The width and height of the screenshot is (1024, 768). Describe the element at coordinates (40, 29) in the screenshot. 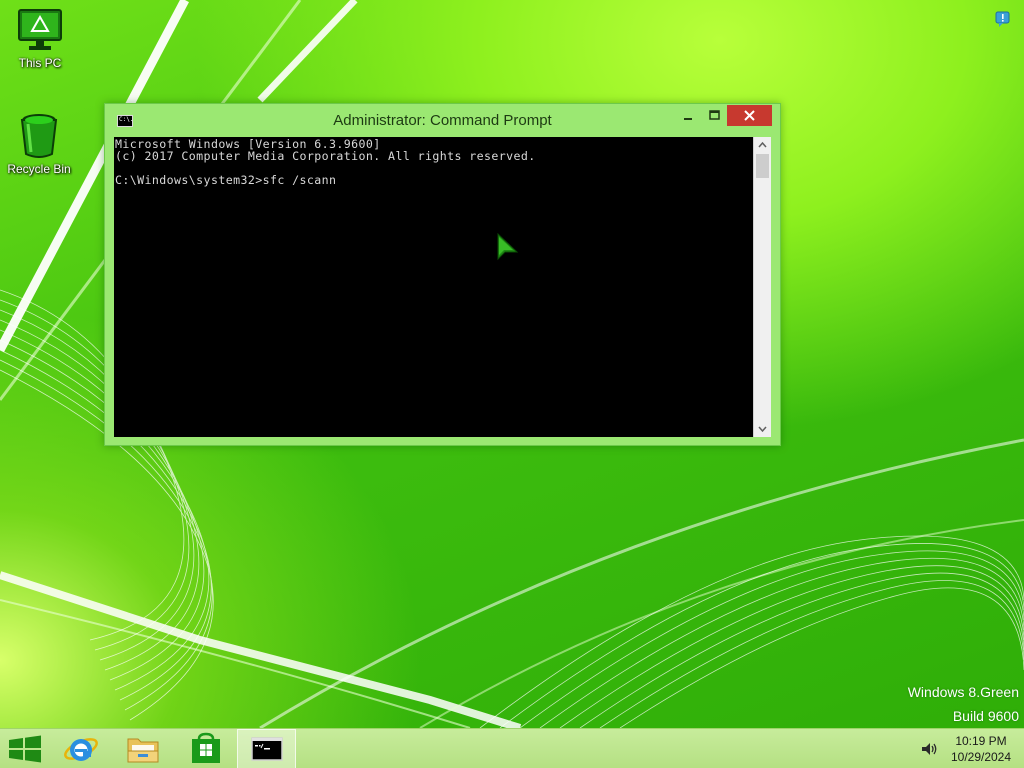

I see `this-pc-icon` at that location.